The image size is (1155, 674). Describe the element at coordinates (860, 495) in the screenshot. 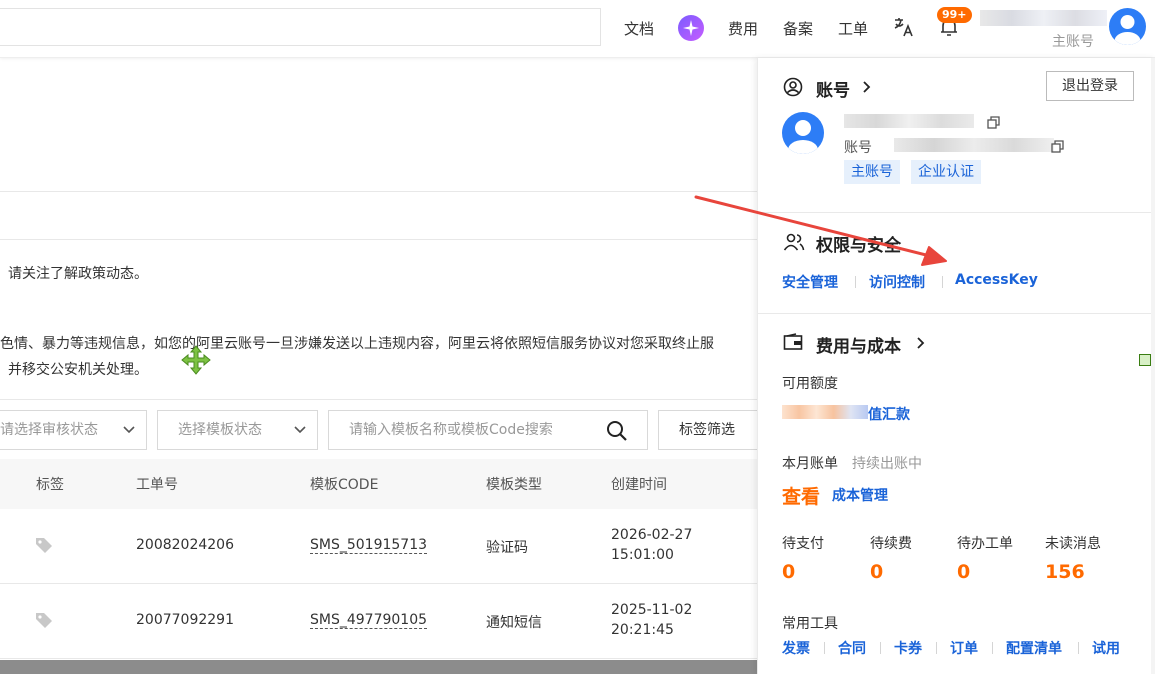

I see `cost-management-link: 成本管理` at that location.